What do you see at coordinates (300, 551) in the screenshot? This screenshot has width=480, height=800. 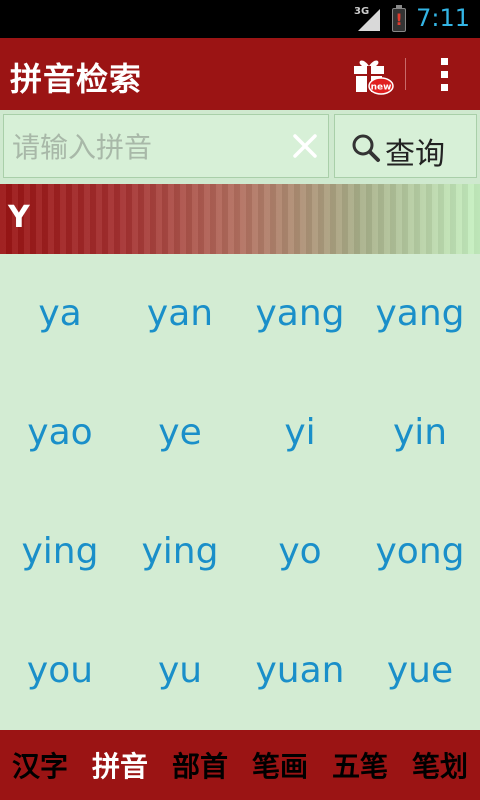 I see `syllable-item: yo` at bounding box center [300, 551].